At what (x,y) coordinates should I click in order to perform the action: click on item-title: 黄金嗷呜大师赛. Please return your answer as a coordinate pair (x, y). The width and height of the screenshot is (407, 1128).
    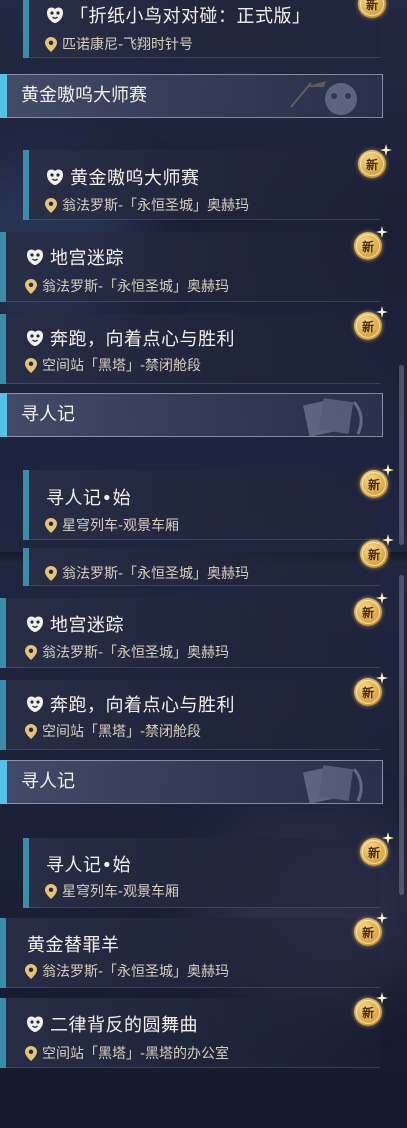
    Looking at the image, I should click on (135, 178).